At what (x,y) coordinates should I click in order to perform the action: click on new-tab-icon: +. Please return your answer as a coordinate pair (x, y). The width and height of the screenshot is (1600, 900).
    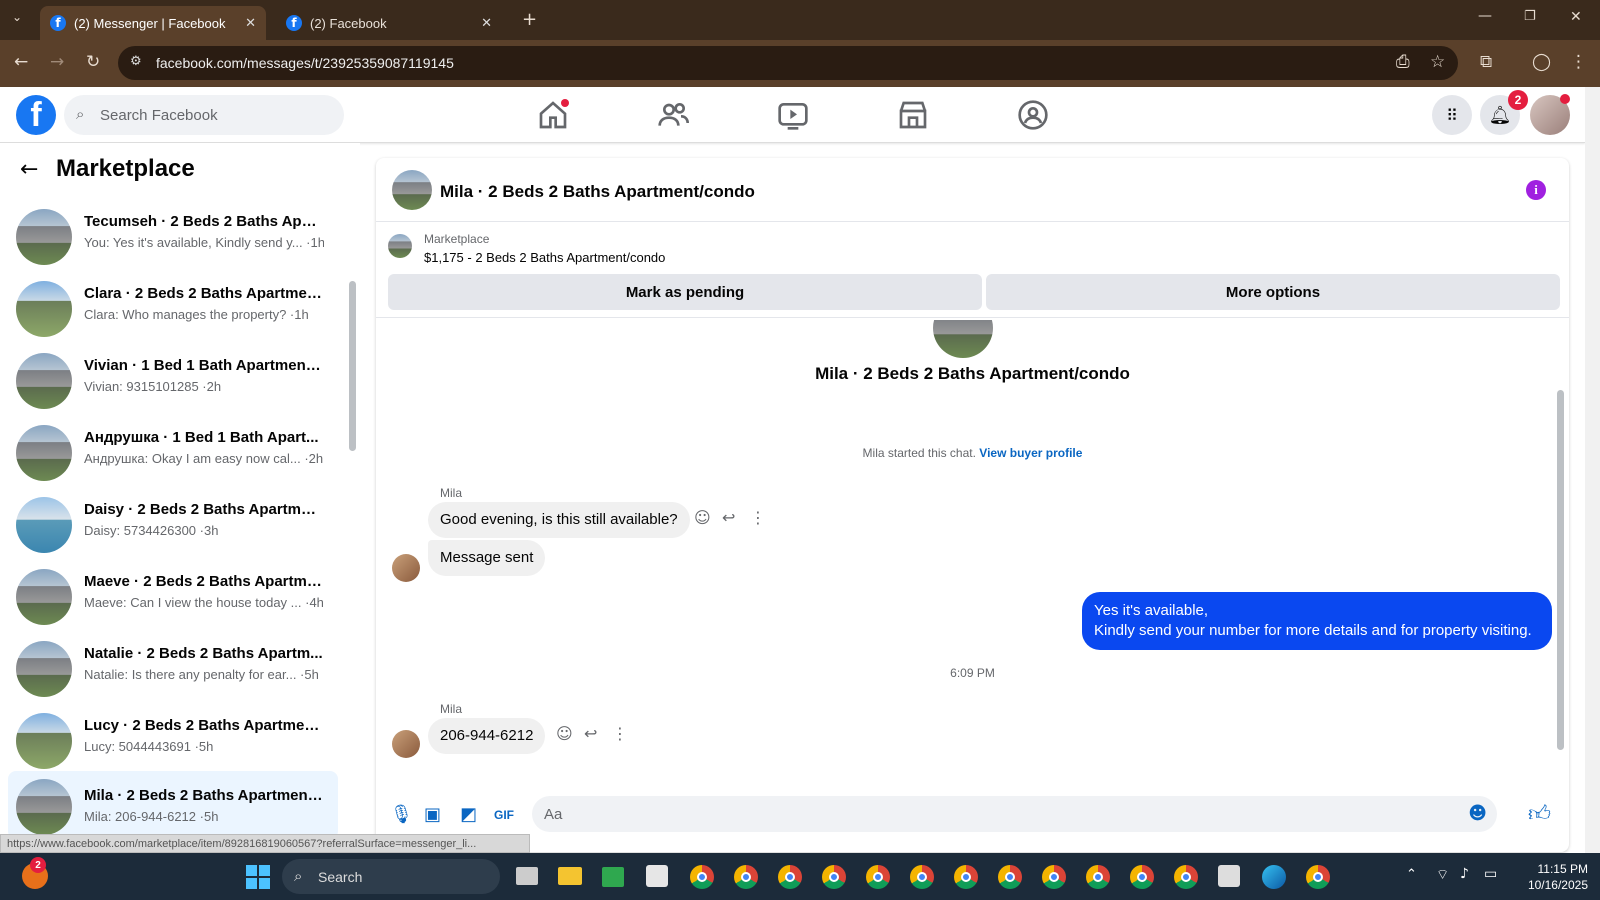
    Looking at the image, I should click on (529, 19).